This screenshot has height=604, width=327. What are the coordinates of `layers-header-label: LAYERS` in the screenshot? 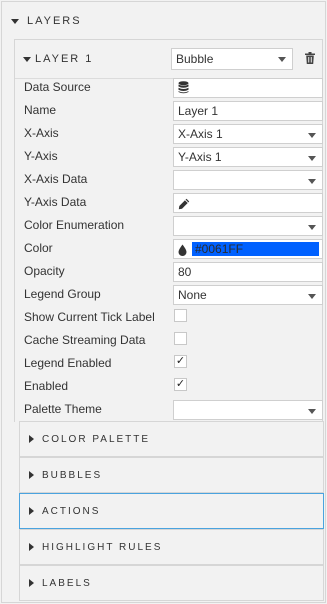 It's located at (54, 21).